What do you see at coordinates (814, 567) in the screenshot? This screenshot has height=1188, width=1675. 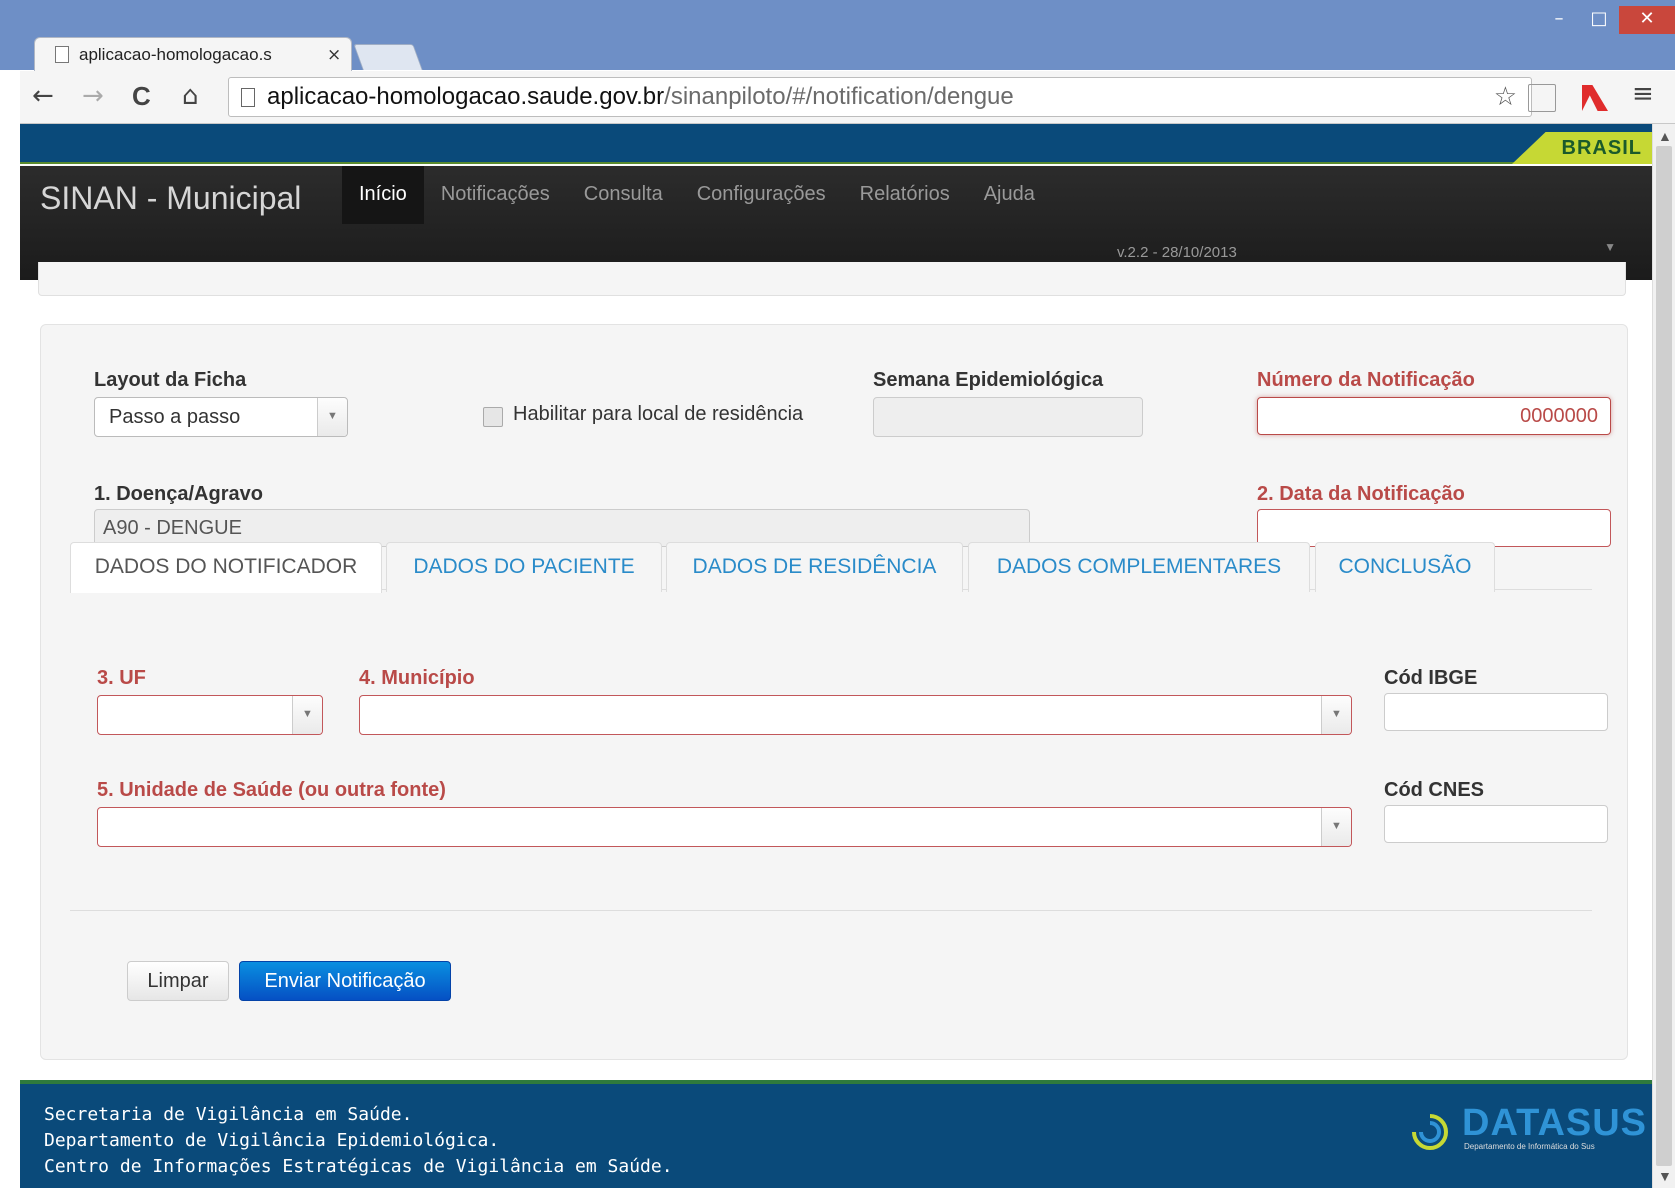 I see `tab-dados-residencia: DADOS DE RESIDÊNCIA` at bounding box center [814, 567].